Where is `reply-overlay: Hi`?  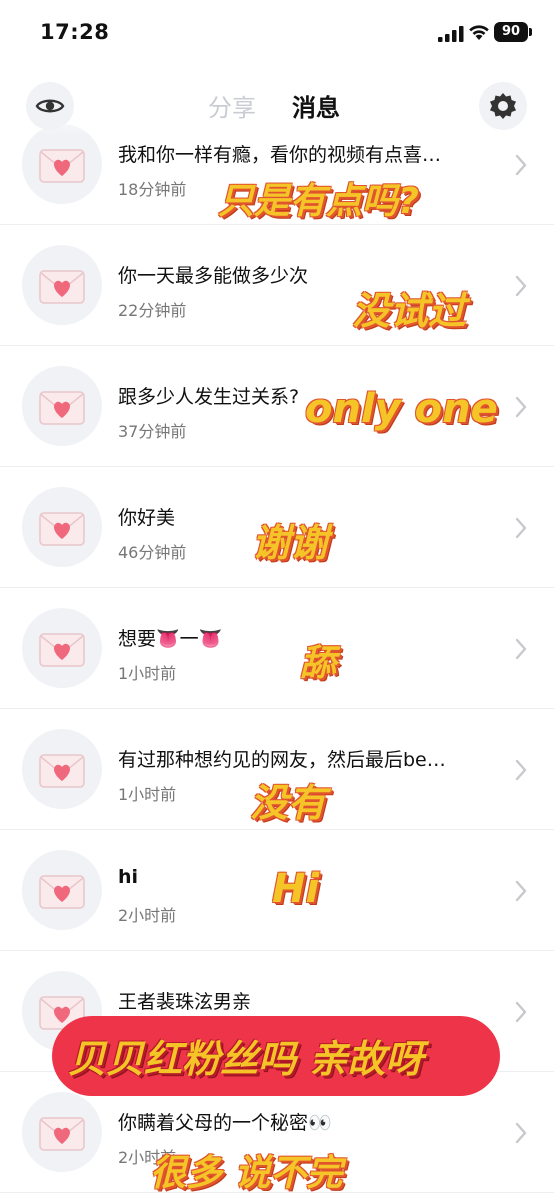 reply-overlay: Hi is located at coordinates (296, 889).